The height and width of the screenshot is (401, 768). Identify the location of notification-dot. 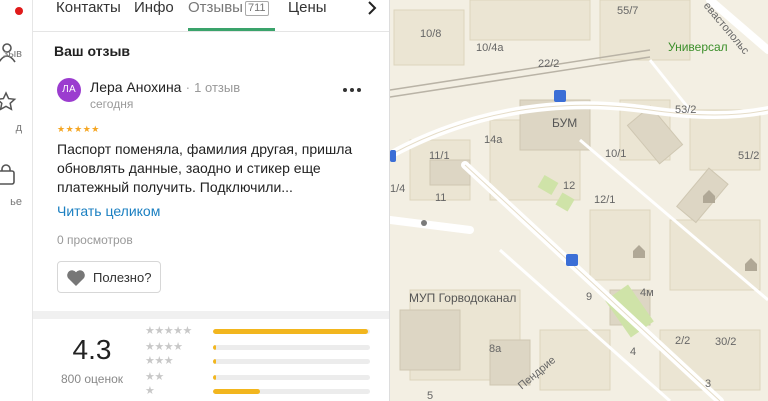
(19, 11).